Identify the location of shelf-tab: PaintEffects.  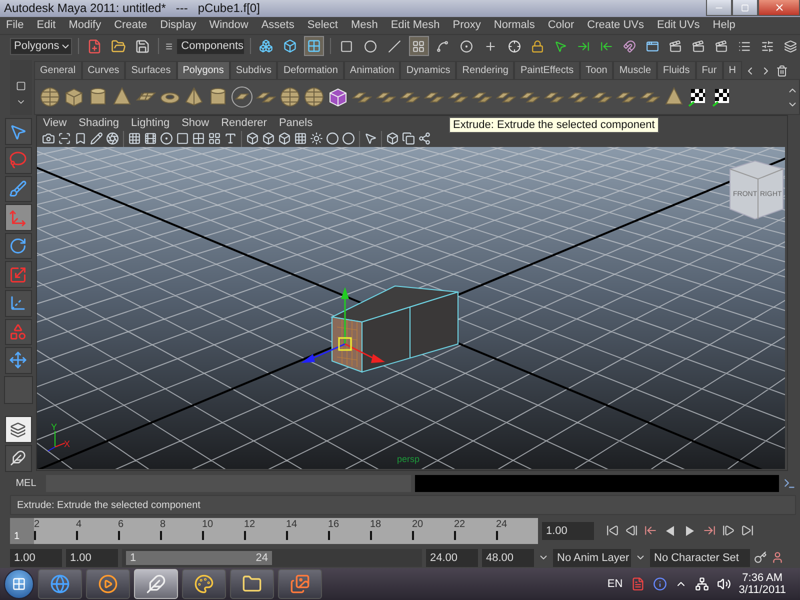
(547, 70).